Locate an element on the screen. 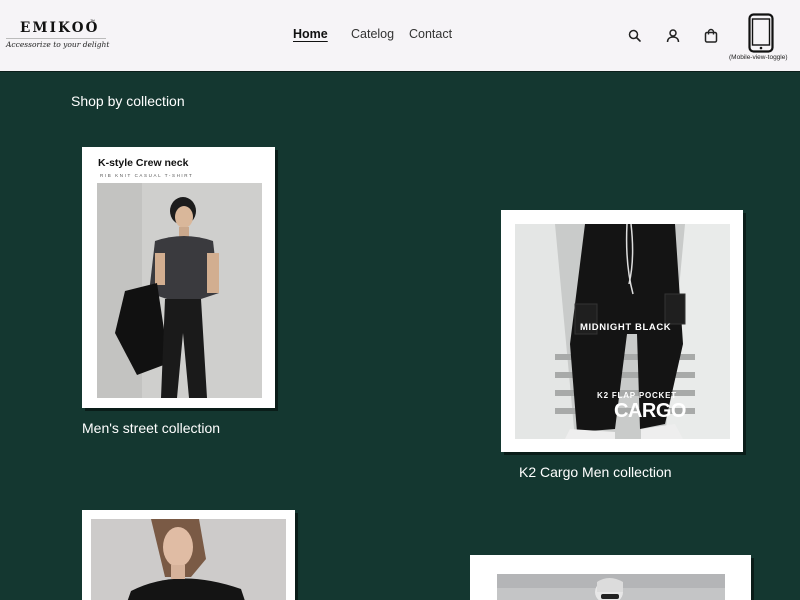  collection-caption: Men's street collection is located at coordinates (151, 428).